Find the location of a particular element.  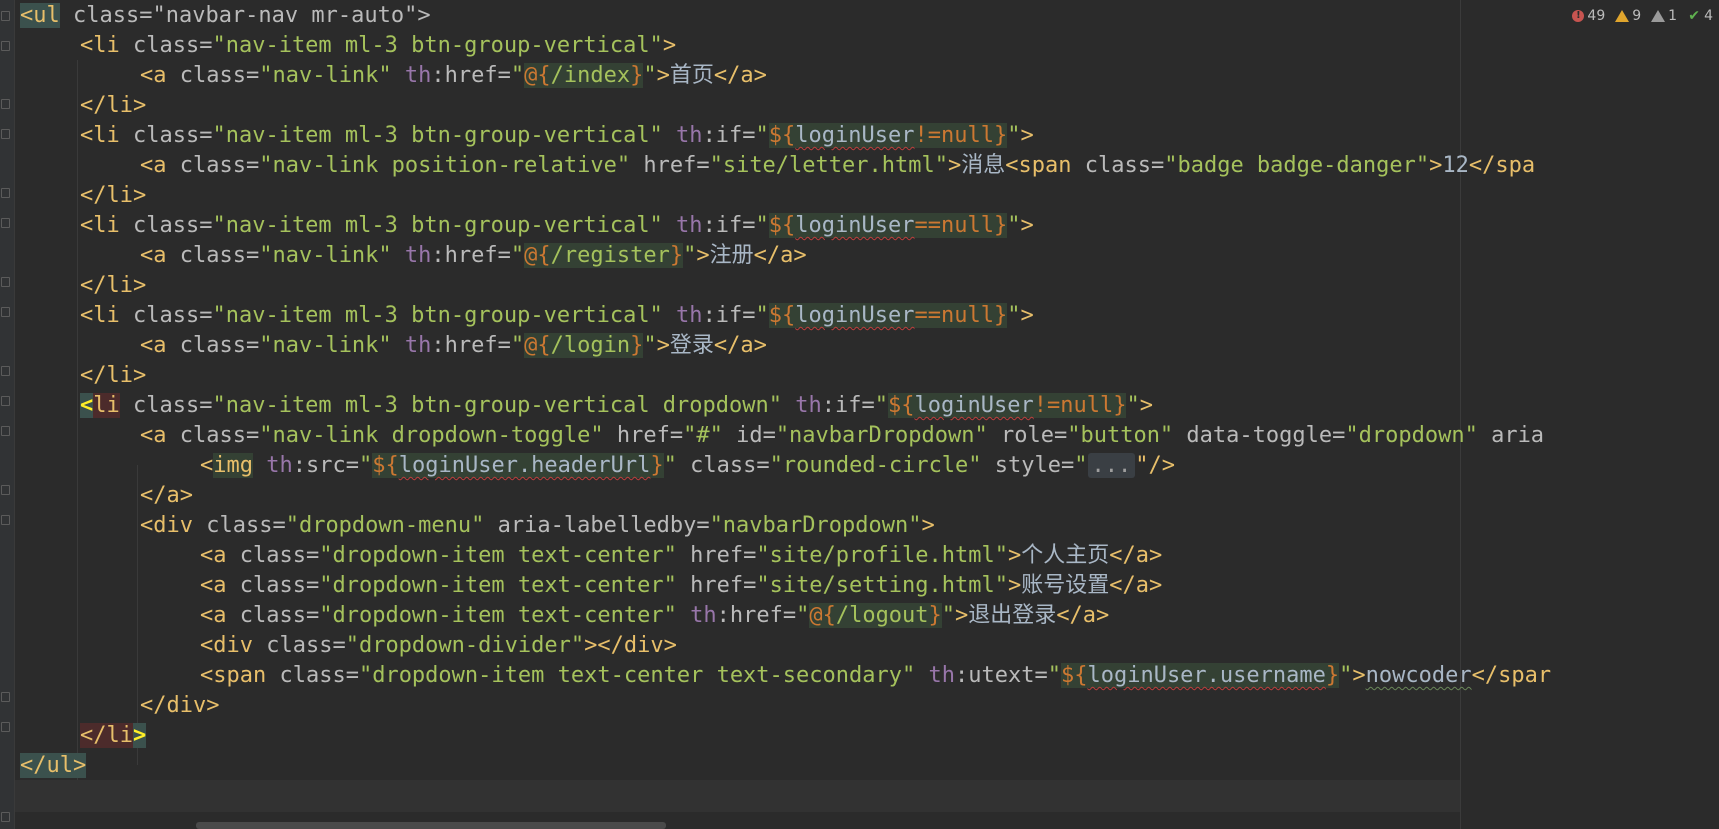

check-icon: ✔ is located at coordinates (1694, 16).